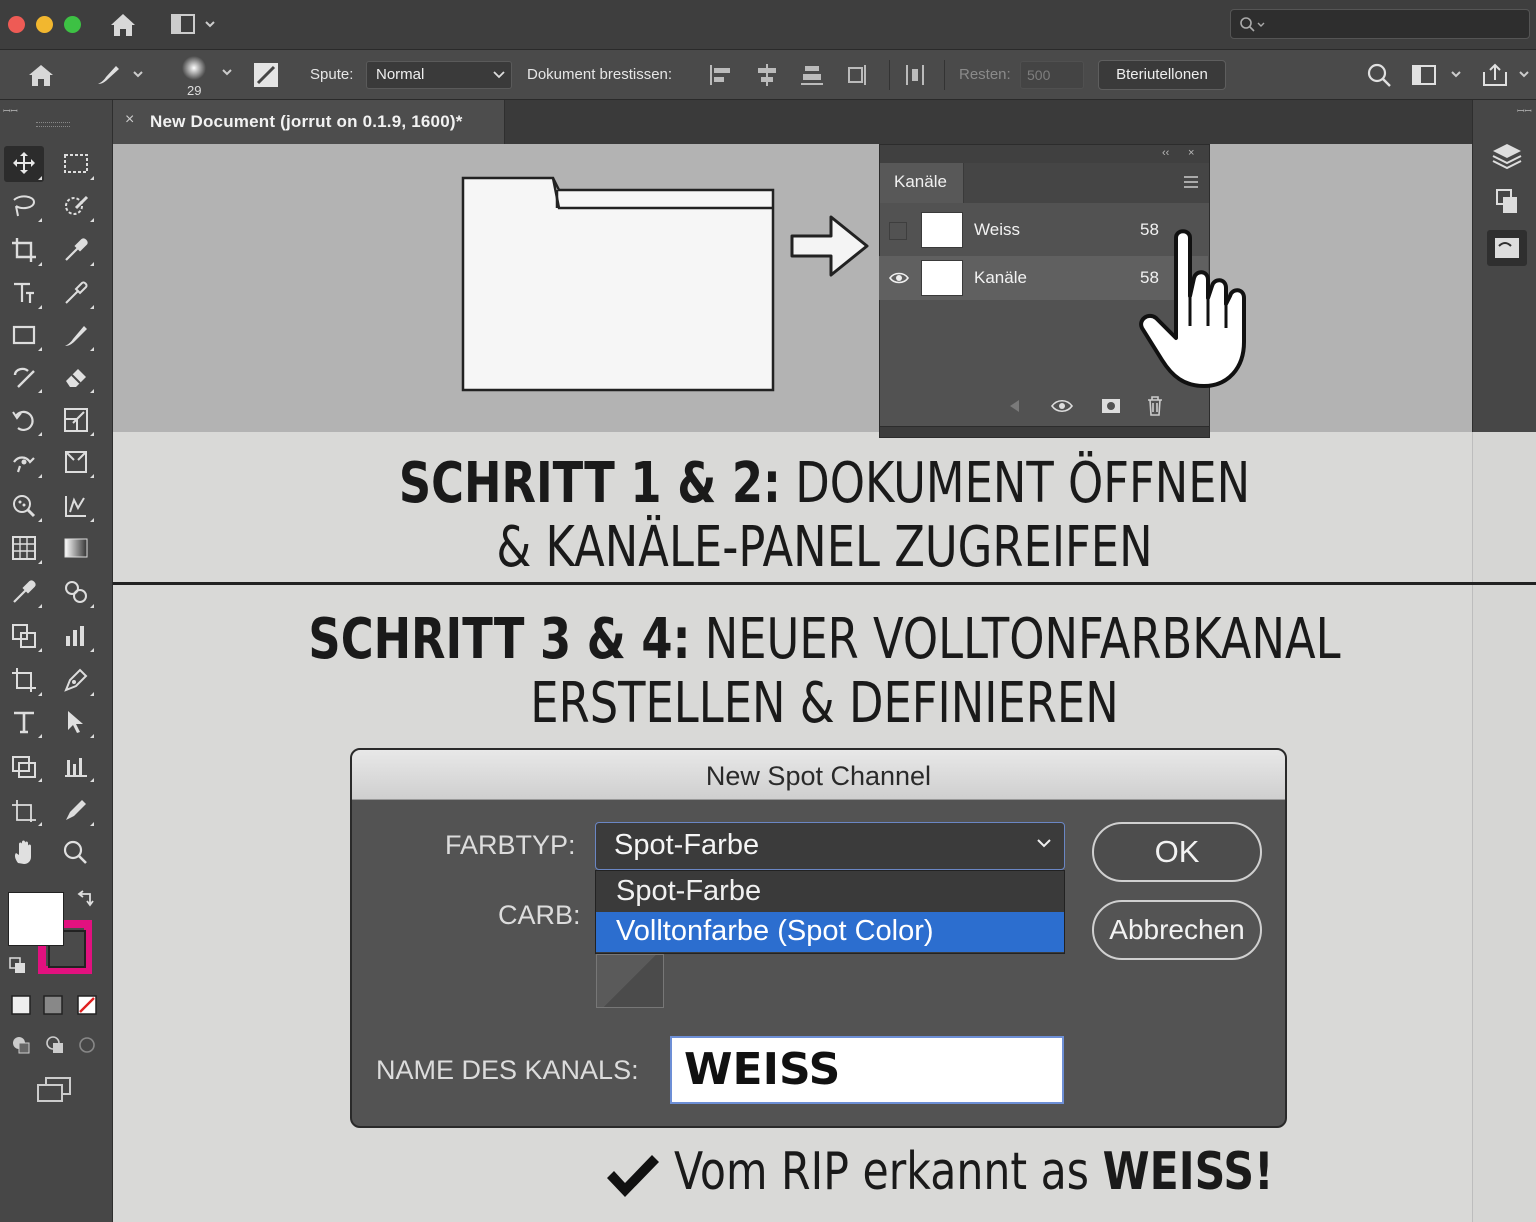 This screenshot has width=1536, height=1222. Describe the element at coordinates (76, 335) in the screenshot. I see `brush-tool` at that location.